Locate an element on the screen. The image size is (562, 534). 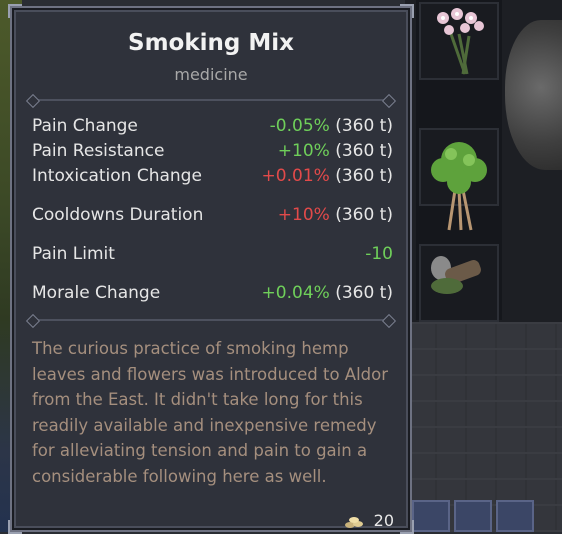
inventory-slot-smoking-mix is located at coordinates (459, 283).